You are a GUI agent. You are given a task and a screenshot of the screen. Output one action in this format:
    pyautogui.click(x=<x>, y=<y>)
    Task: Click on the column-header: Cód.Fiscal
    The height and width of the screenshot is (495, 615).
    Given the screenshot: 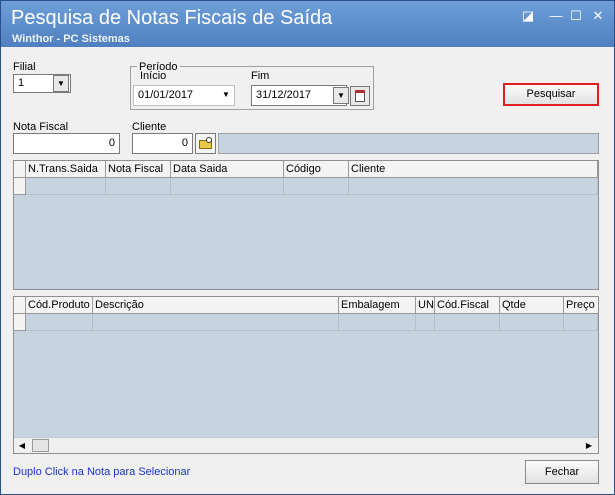 What is the action you would take?
    pyautogui.click(x=467, y=305)
    